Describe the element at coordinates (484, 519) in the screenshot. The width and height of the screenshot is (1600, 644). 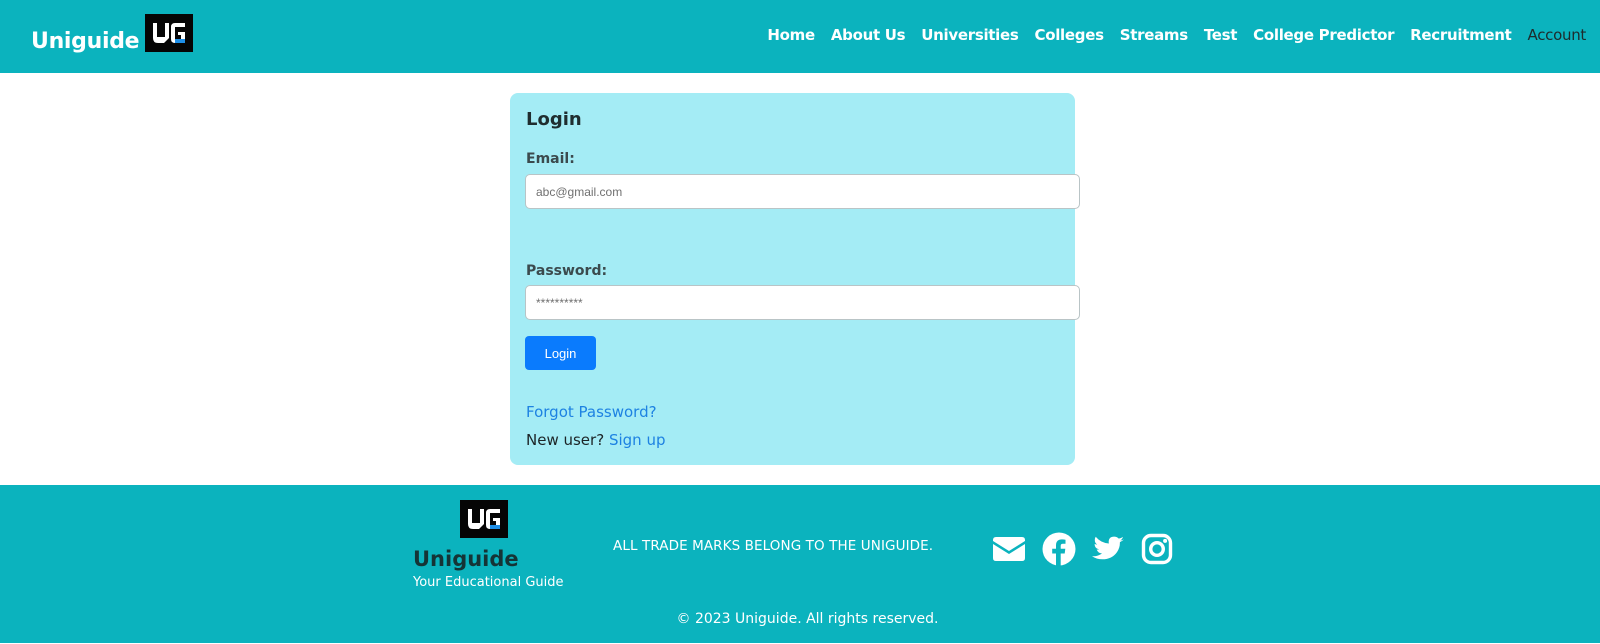
I see `footer-uniguide-logo` at that location.